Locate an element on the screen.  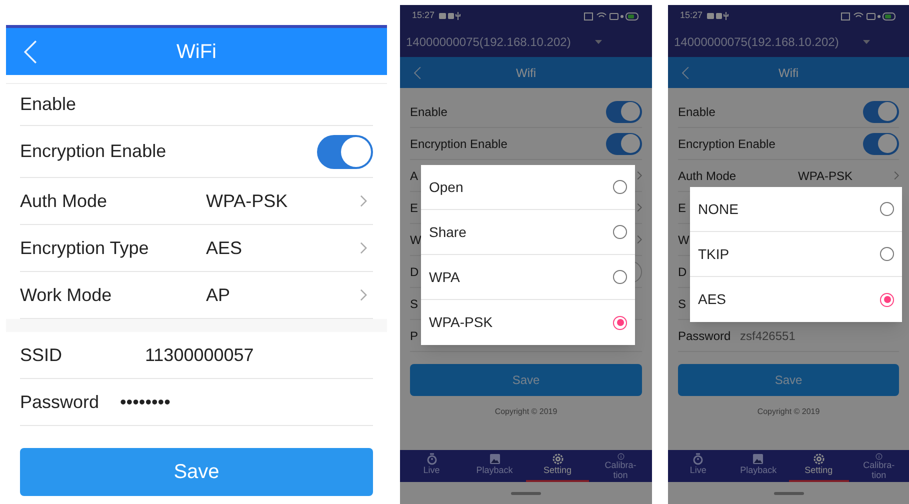
radio-option: Share is located at coordinates (528, 232).